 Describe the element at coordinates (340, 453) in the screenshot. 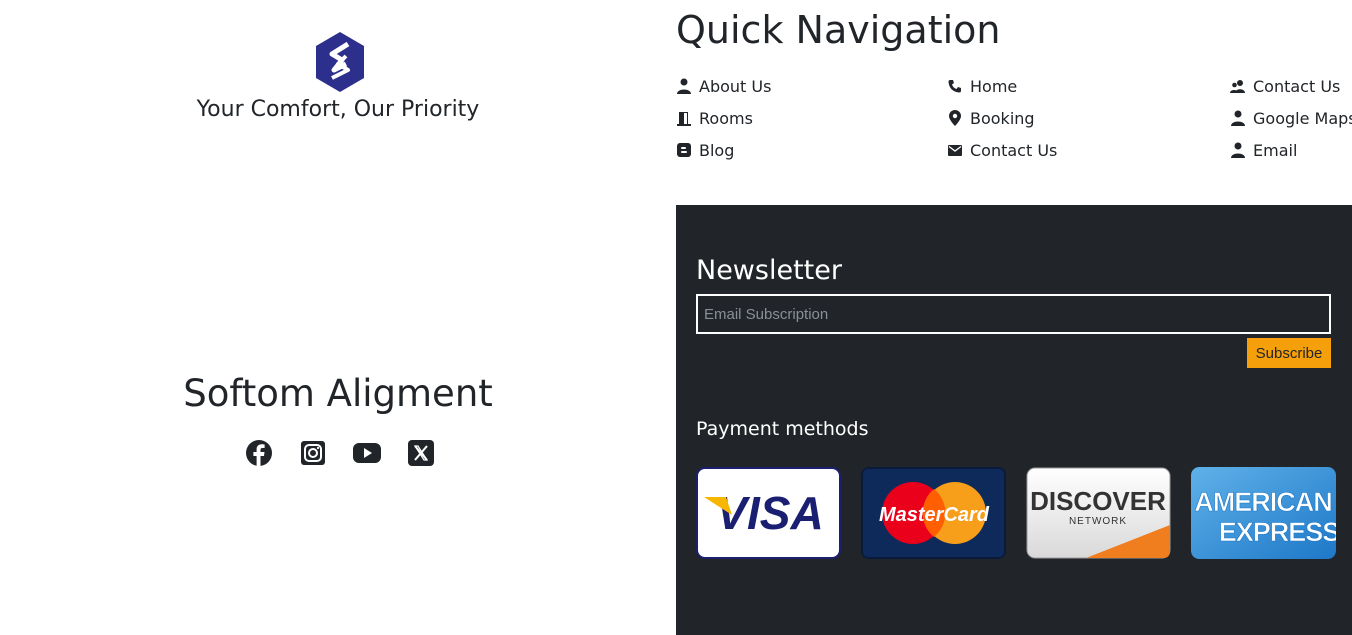

I see `social-links` at that location.